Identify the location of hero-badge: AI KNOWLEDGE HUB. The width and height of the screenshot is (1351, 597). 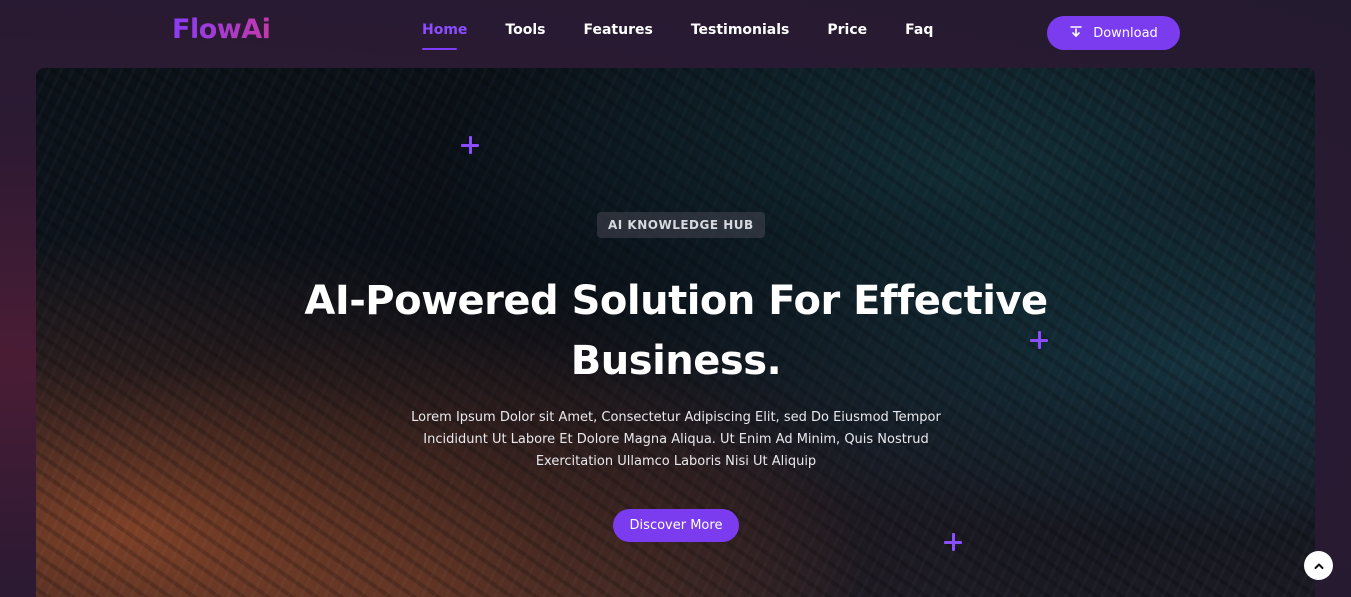
(681, 225).